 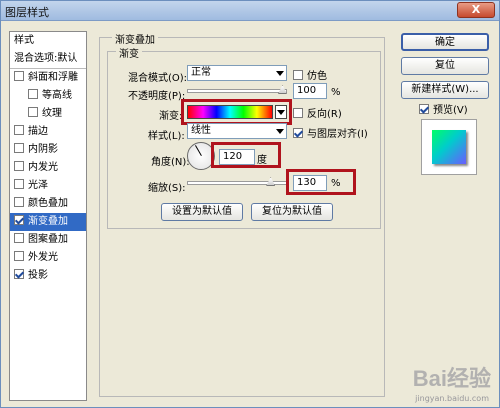 I want to click on sidebar-item: 混合选项:默认, so click(x=48, y=59).